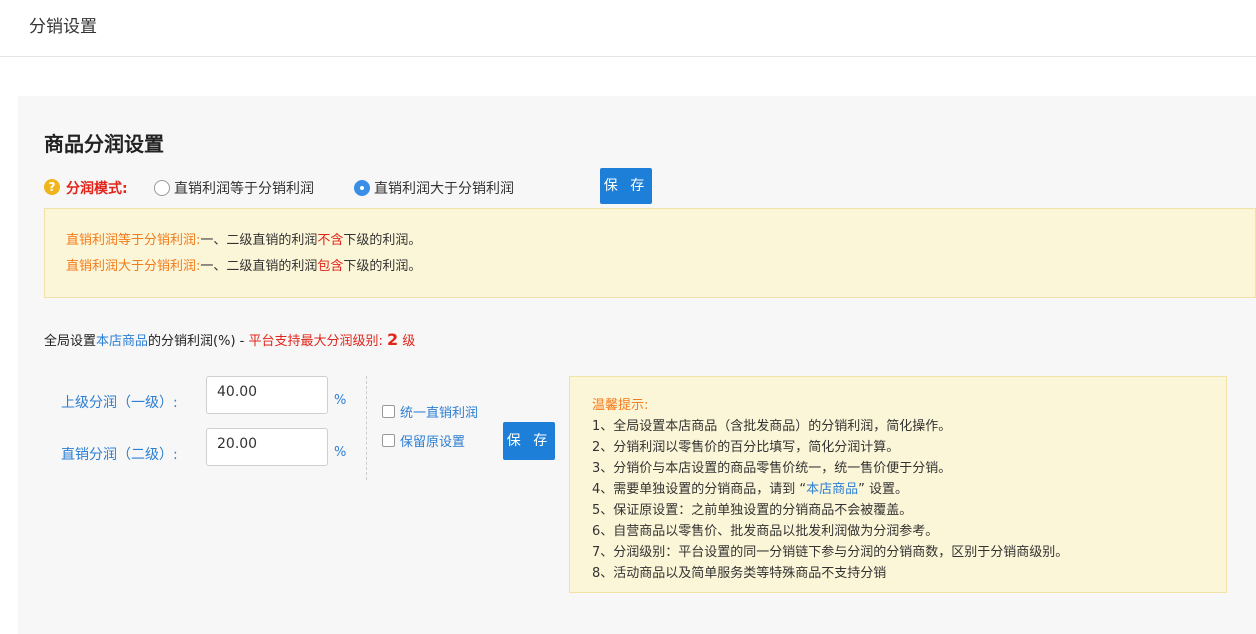 This screenshot has height=634, width=1256. Describe the element at coordinates (883, 489) in the screenshot. I see `tip-4-text-b: ” 设置。` at that location.